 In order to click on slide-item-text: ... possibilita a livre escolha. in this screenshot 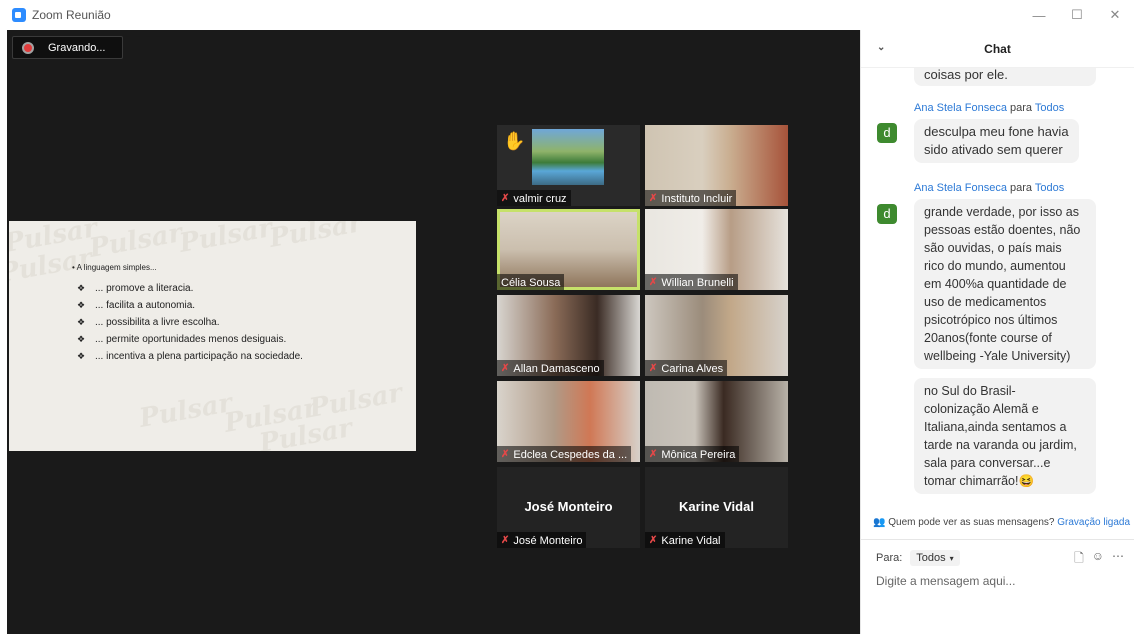, I will do `click(157, 322)`.